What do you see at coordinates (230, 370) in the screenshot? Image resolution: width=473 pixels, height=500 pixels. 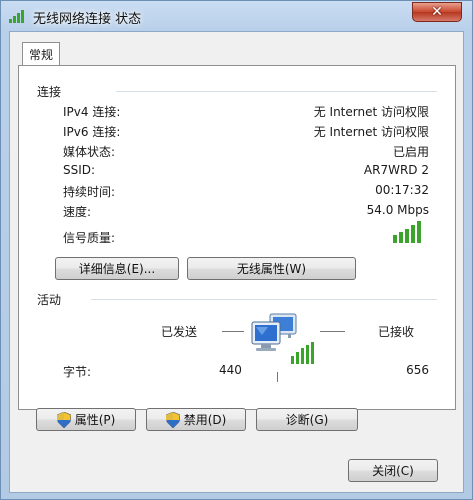 I see `bytes-sent-value: 440` at bounding box center [230, 370].